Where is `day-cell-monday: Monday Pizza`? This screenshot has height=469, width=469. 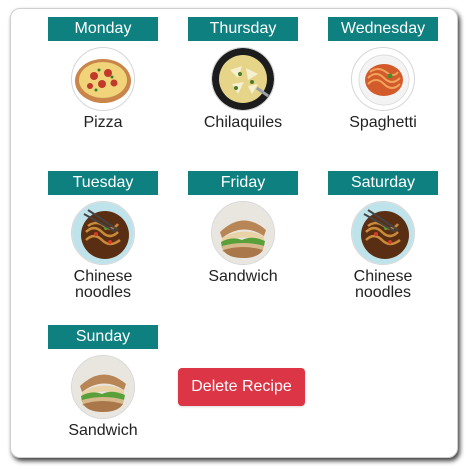 day-cell-monday: Monday Pizza is located at coordinates (103, 74).